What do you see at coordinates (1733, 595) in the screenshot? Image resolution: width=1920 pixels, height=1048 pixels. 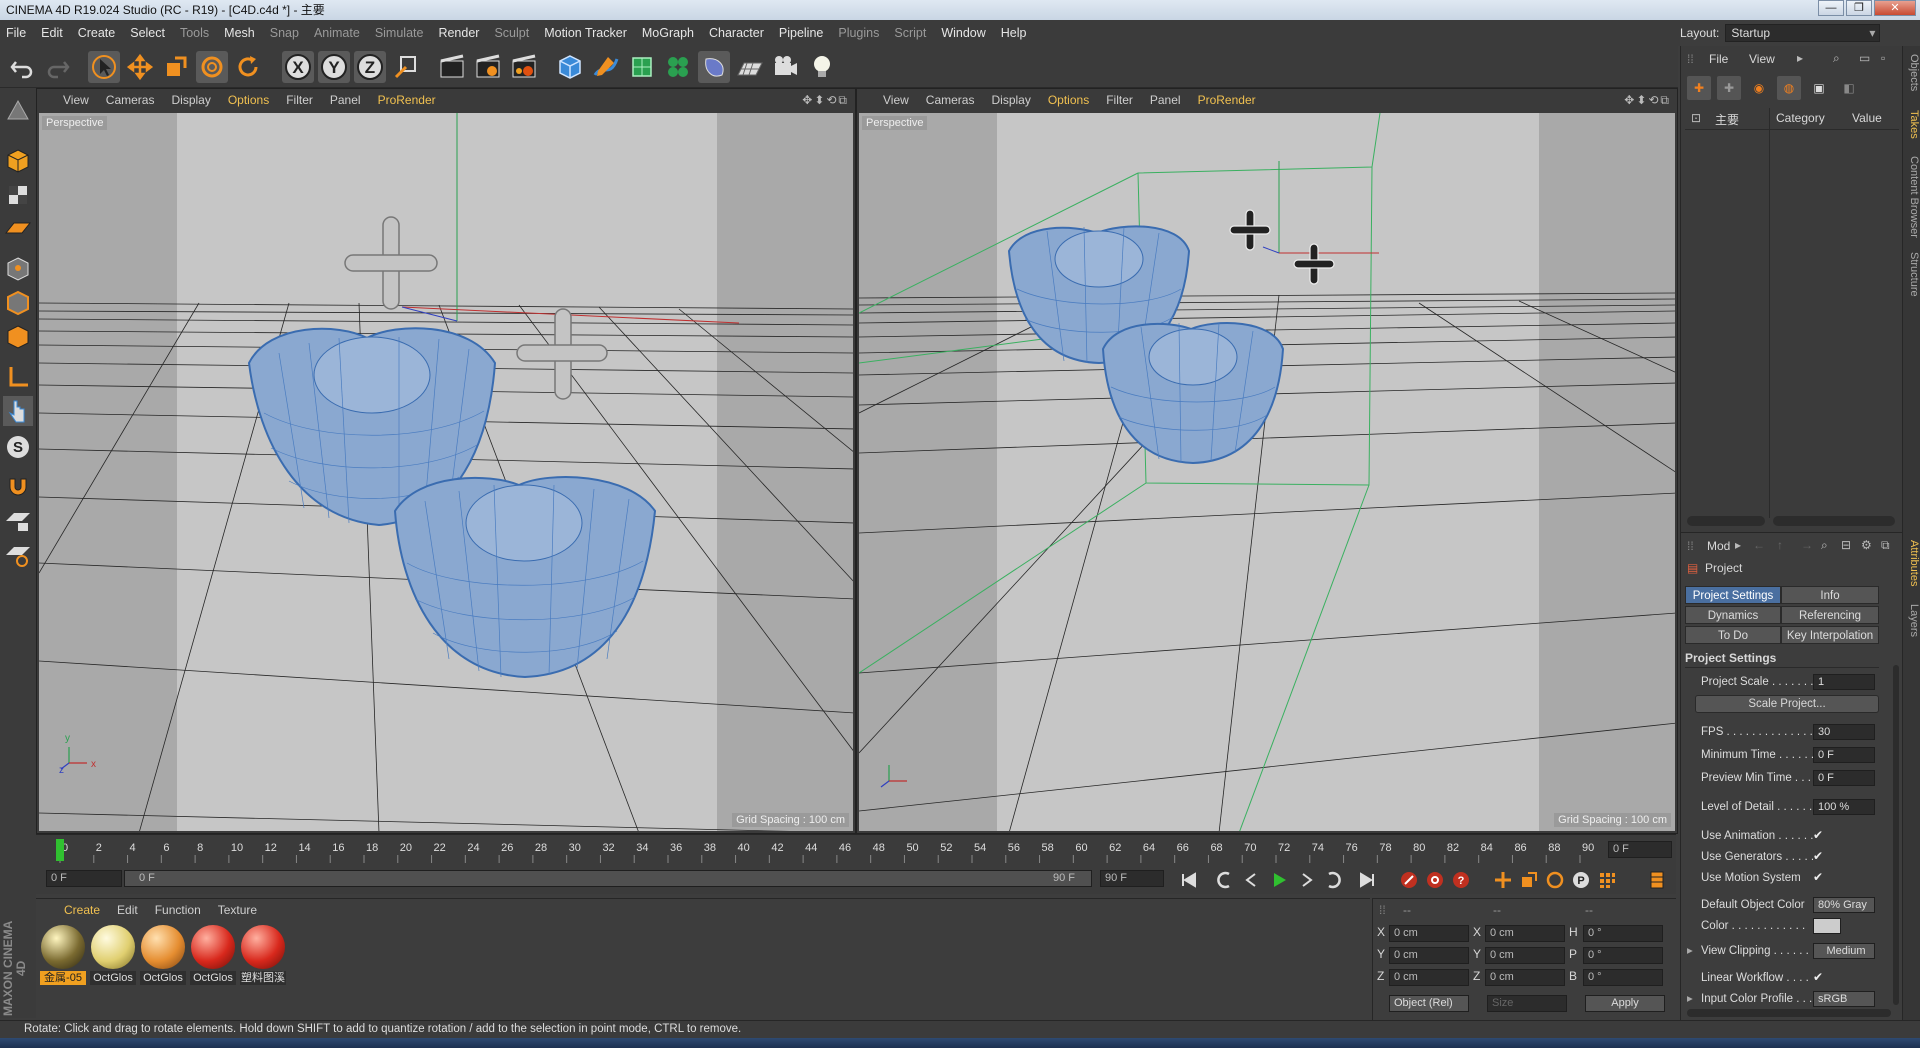 I see `tab-project-settings: Project Settings` at bounding box center [1733, 595].